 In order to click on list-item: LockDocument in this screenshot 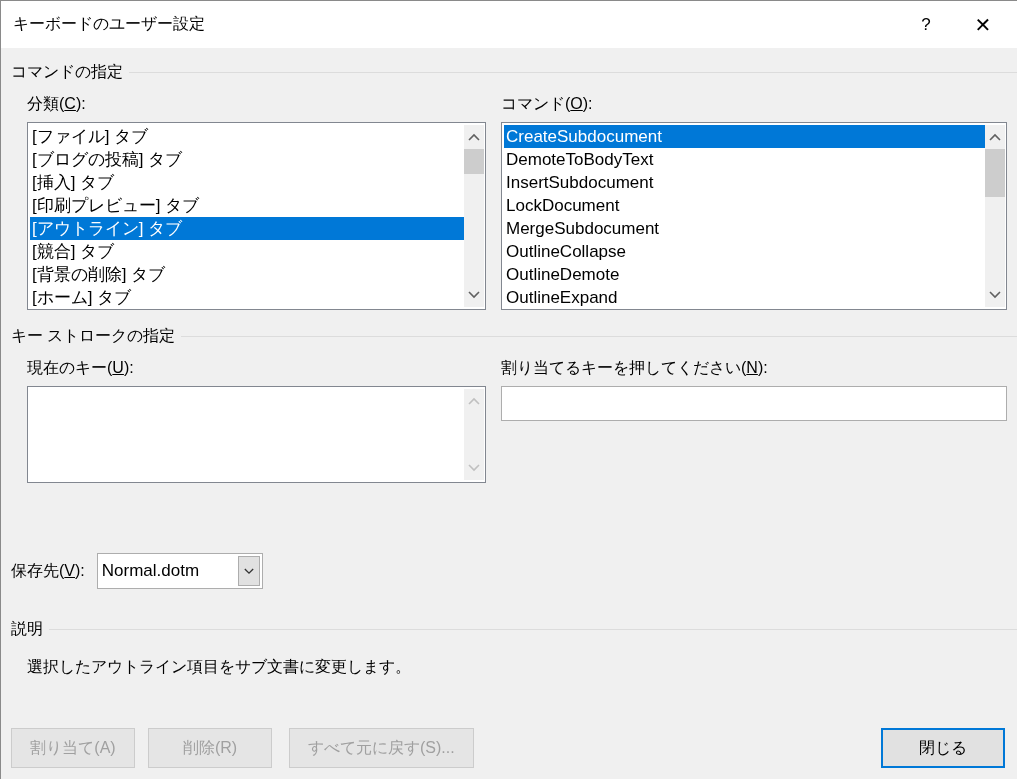, I will do `click(744, 205)`.